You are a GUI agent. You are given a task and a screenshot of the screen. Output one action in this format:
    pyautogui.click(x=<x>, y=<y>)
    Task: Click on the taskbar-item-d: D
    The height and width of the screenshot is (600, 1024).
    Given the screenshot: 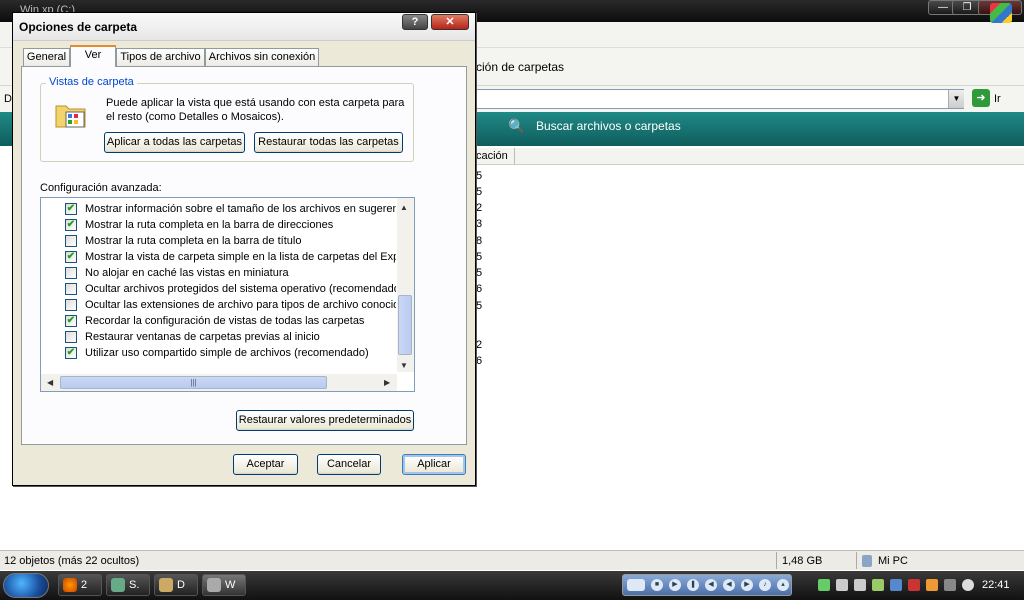 What is the action you would take?
    pyautogui.click(x=176, y=585)
    